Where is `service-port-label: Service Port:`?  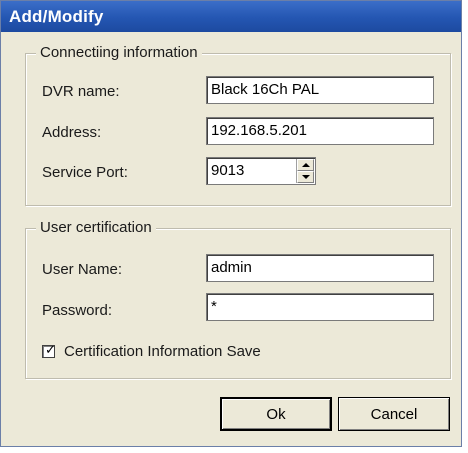
service-port-label: Service Port: is located at coordinates (85, 172).